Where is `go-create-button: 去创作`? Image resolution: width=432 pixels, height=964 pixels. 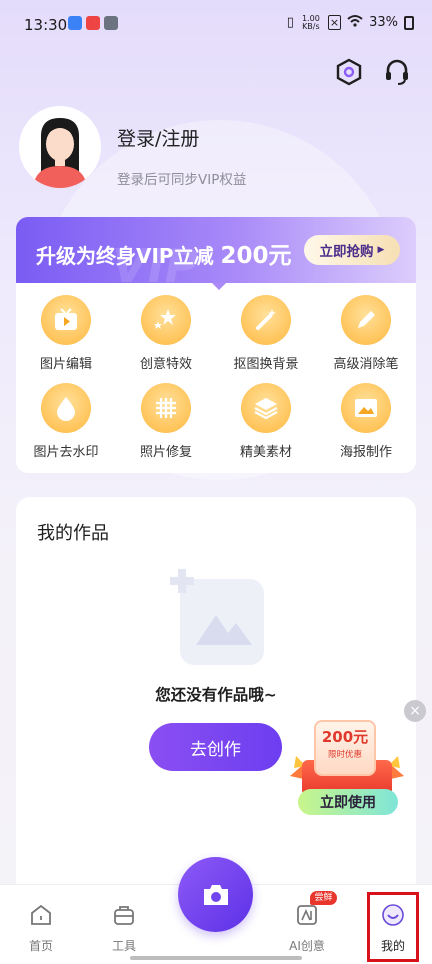
go-create-button: 去创作 is located at coordinates (215, 747).